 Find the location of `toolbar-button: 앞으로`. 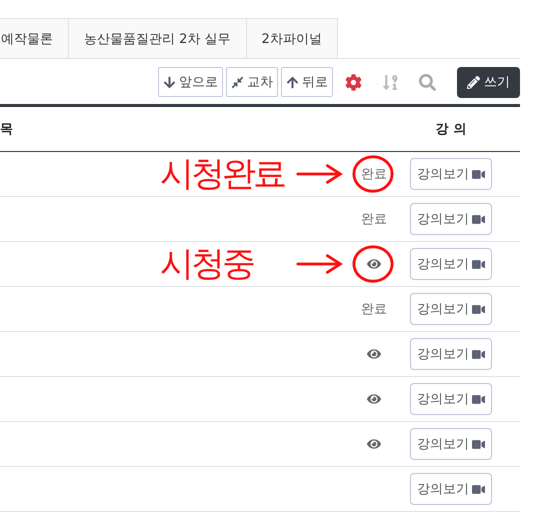

toolbar-button: 앞으로 is located at coordinates (190, 82).